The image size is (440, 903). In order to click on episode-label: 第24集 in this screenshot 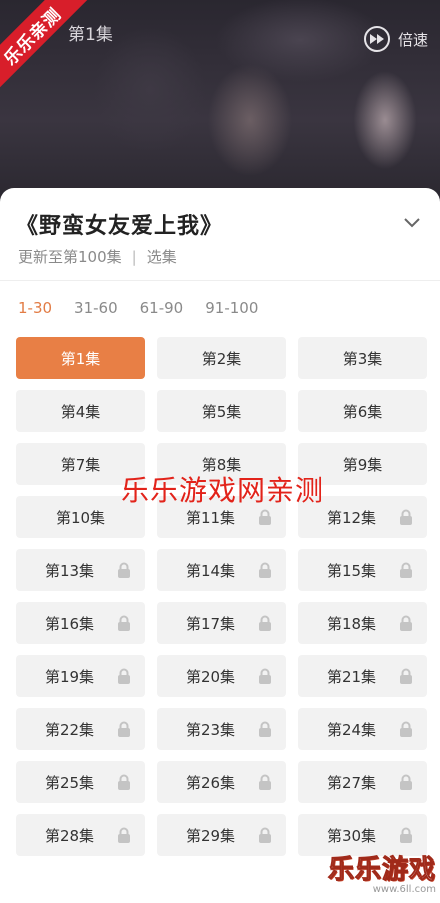, I will do `click(351, 729)`.